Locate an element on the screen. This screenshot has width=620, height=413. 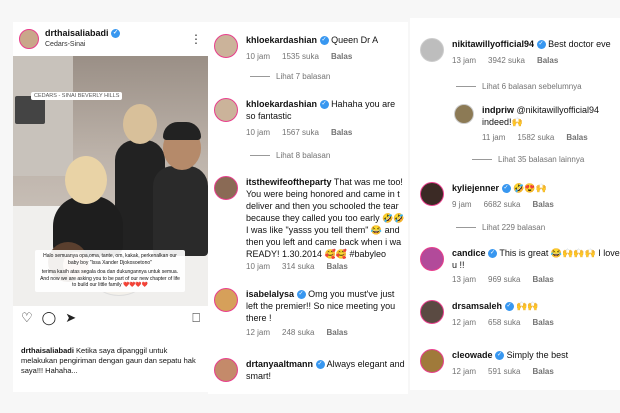
comment-meta: 9 jam 6682 suka Balas is located at coordinates (503, 204).